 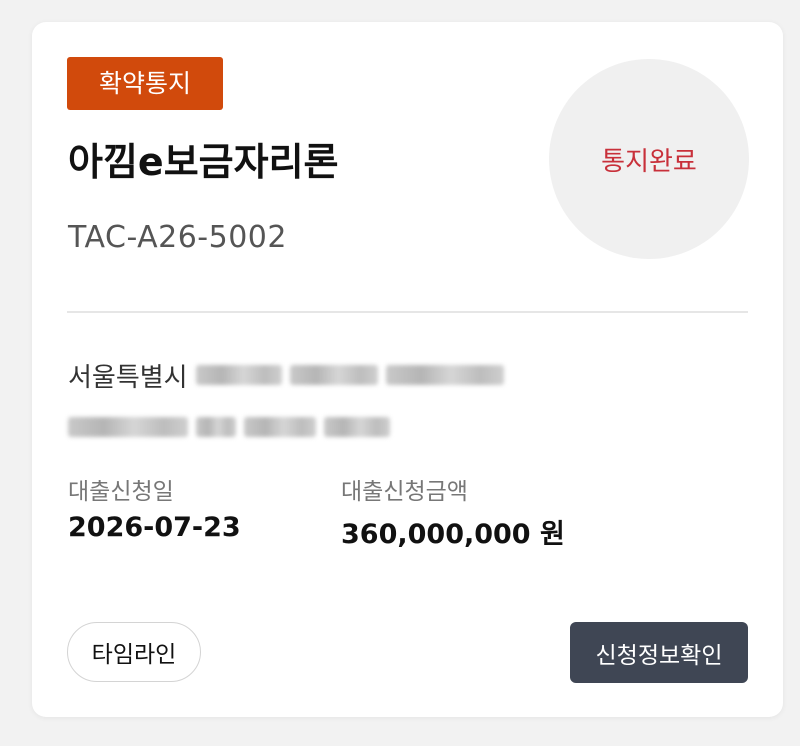 What do you see at coordinates (203, 162) in the screenshot?
I see `product-name: 아낌e보금자리론` at bounding box center [203, 162].